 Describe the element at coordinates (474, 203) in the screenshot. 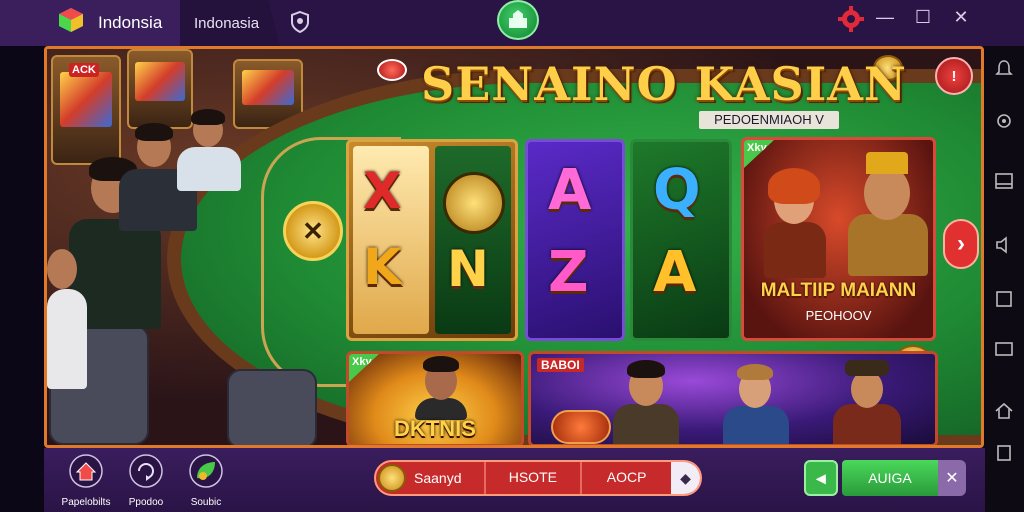

I see `gold-medallion` at that location.